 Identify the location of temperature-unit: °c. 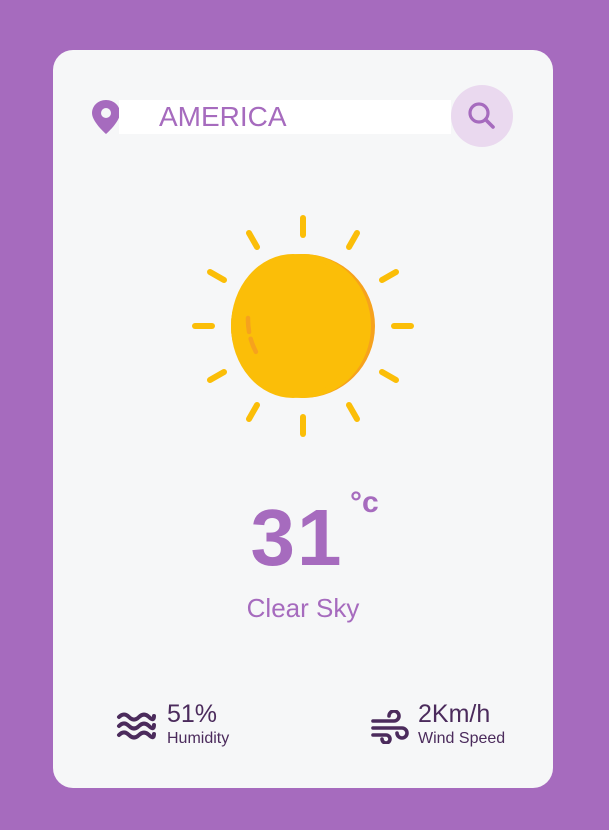
(364, 502).